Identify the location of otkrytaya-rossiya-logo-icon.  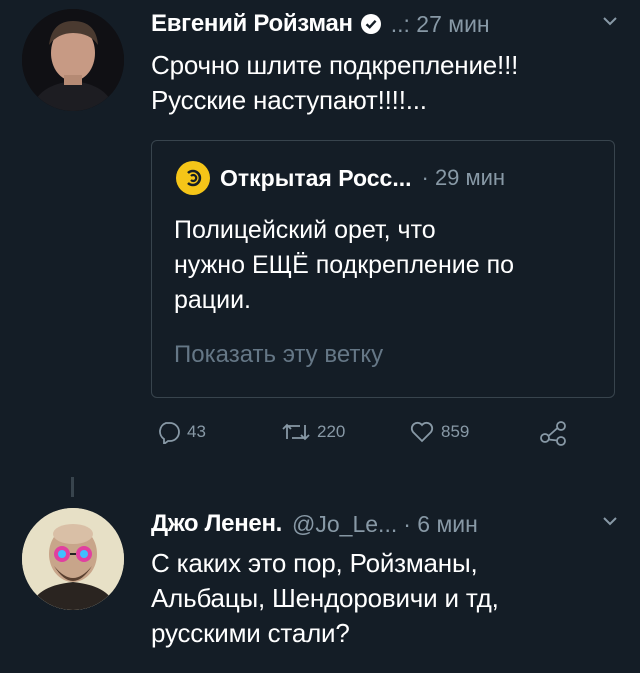
(193, 178).